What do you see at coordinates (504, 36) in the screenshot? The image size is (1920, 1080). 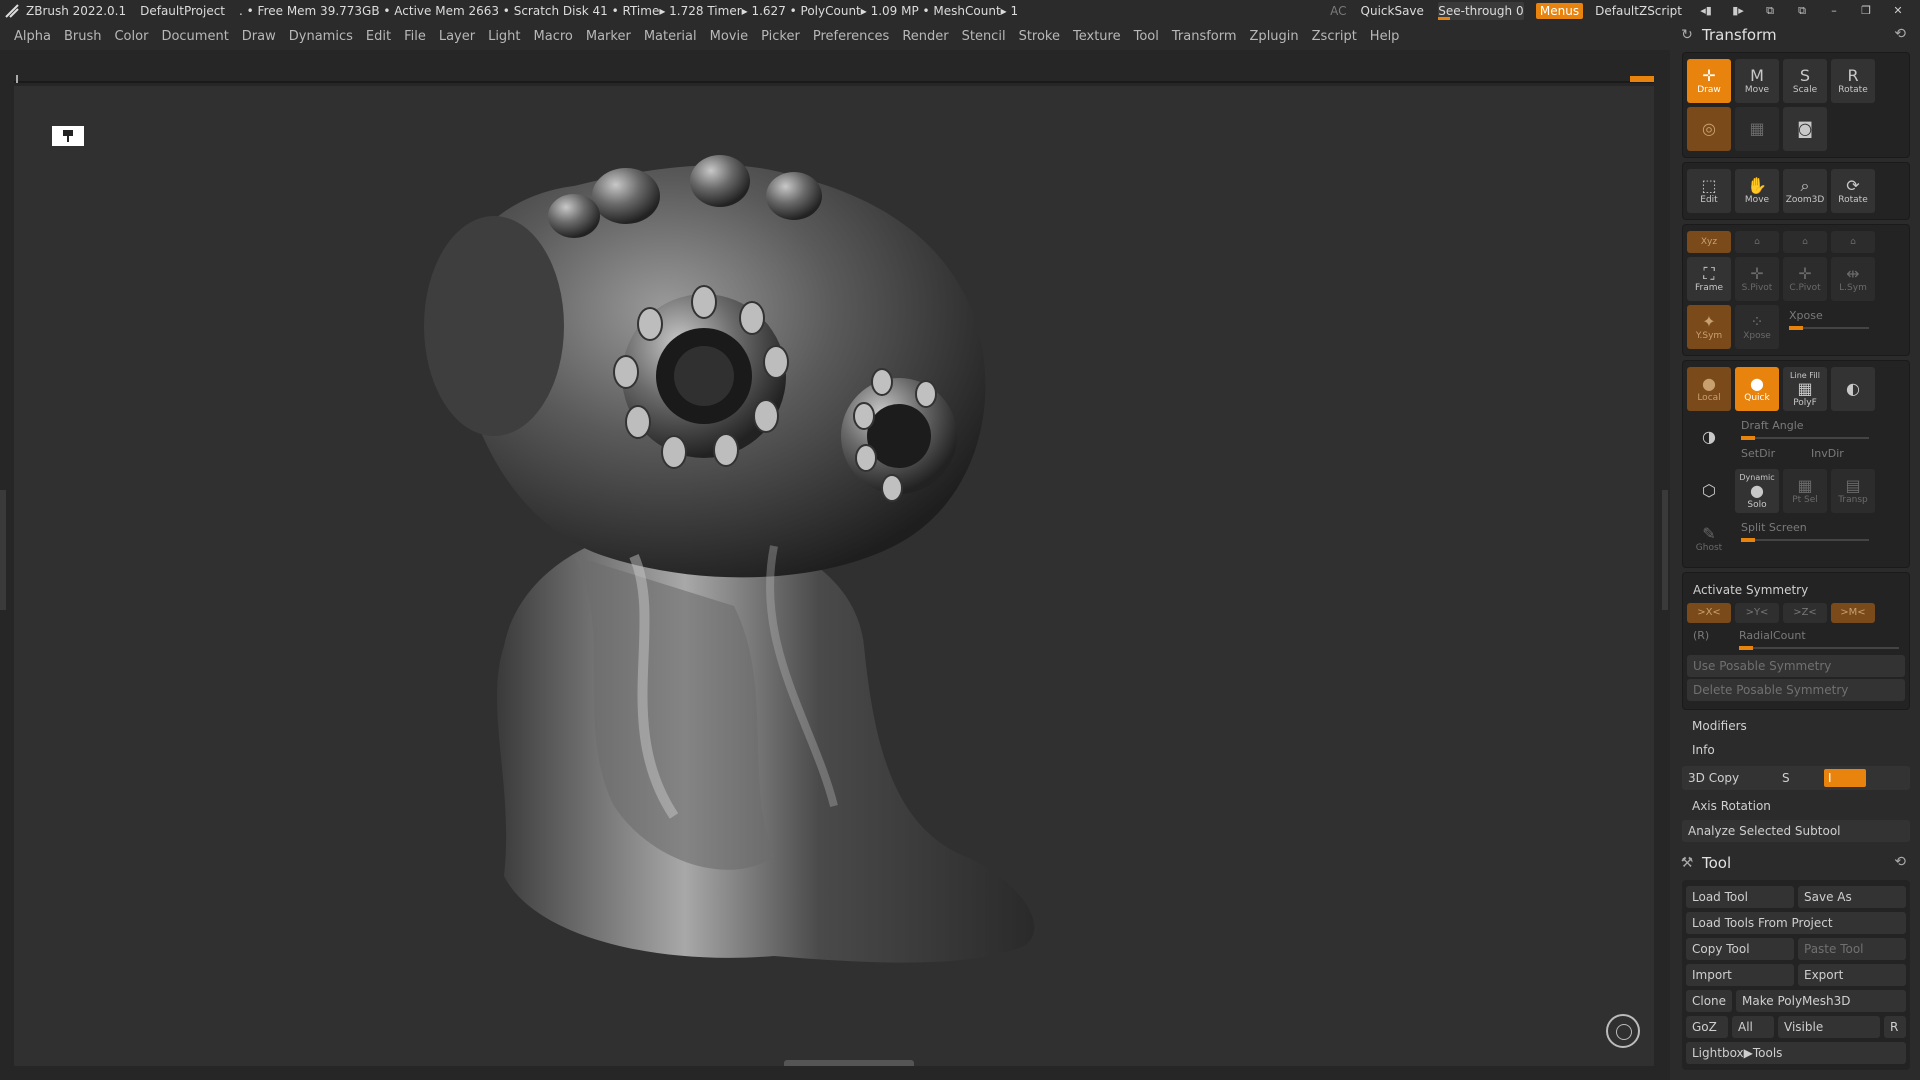 I see `menu-light: Light` at bounding box center [504, 36].